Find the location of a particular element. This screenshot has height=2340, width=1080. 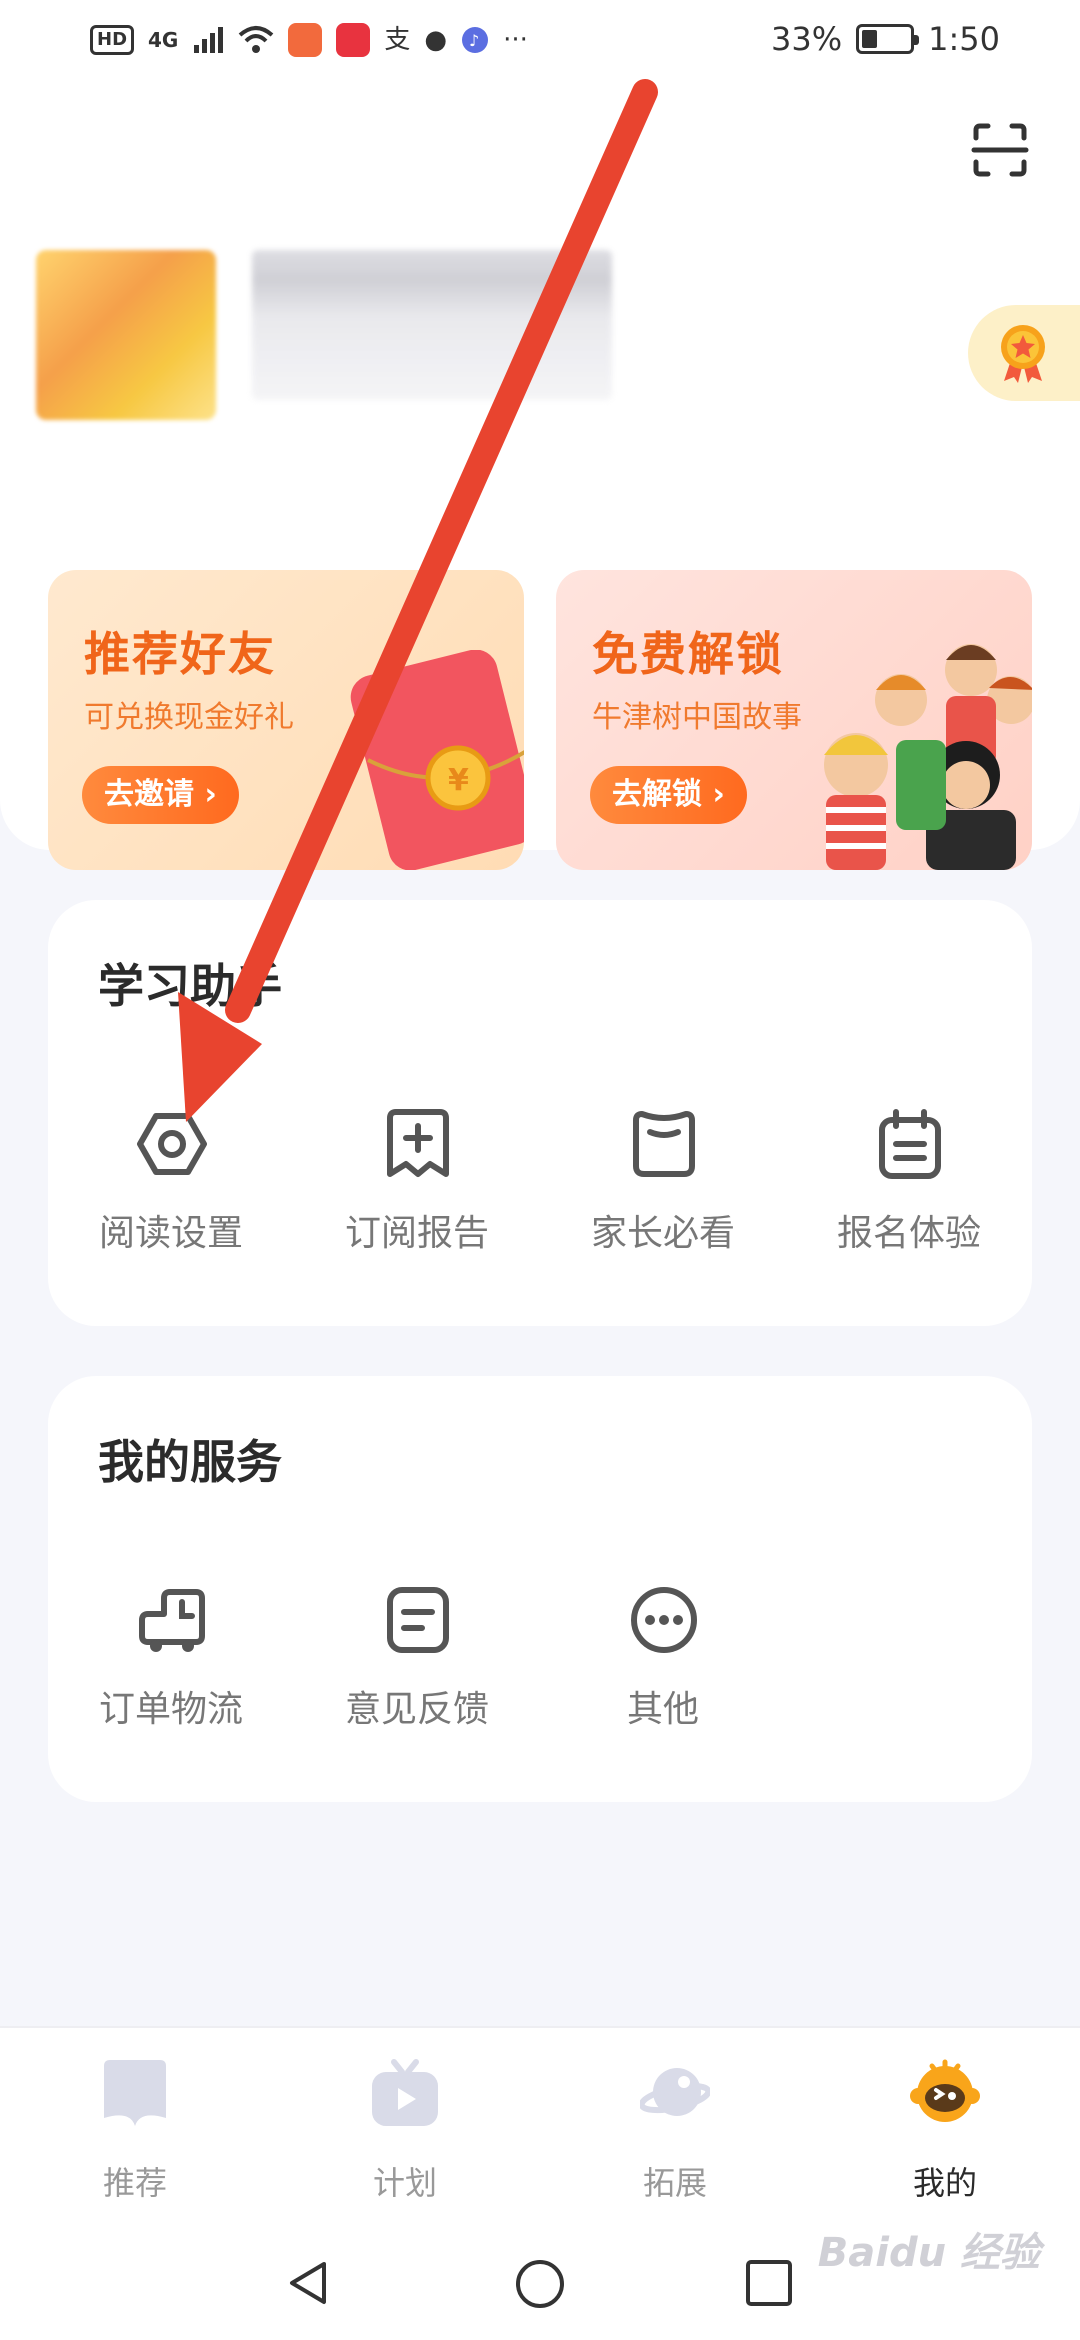

unlock-button: 去解锁 › is located at coordinates (668, 795).